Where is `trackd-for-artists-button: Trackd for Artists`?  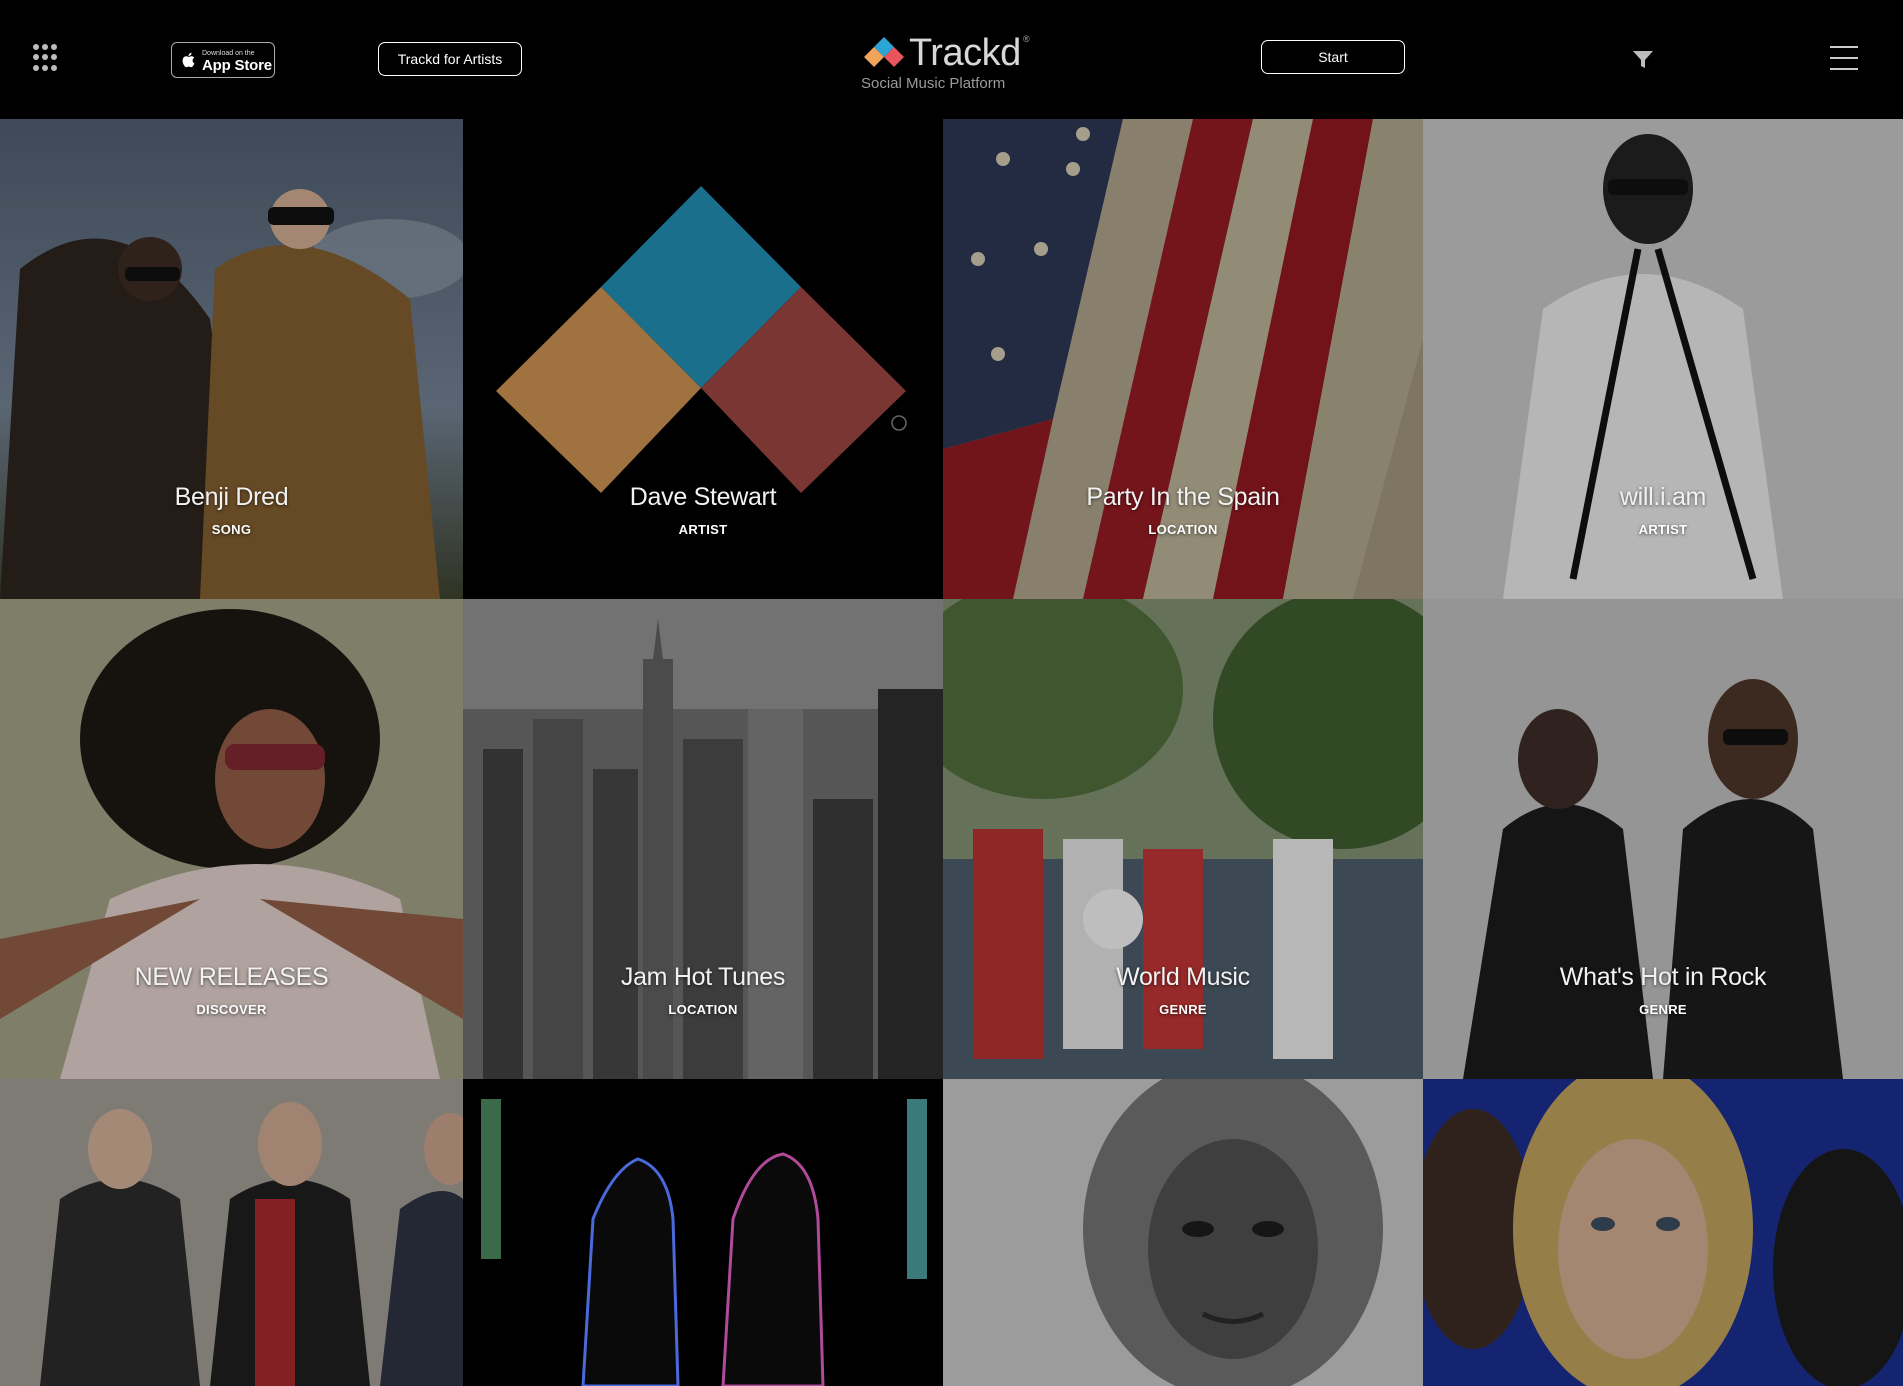
trackd-for-artists-button: Trackd for Artists is located at coordinates (450, 59).